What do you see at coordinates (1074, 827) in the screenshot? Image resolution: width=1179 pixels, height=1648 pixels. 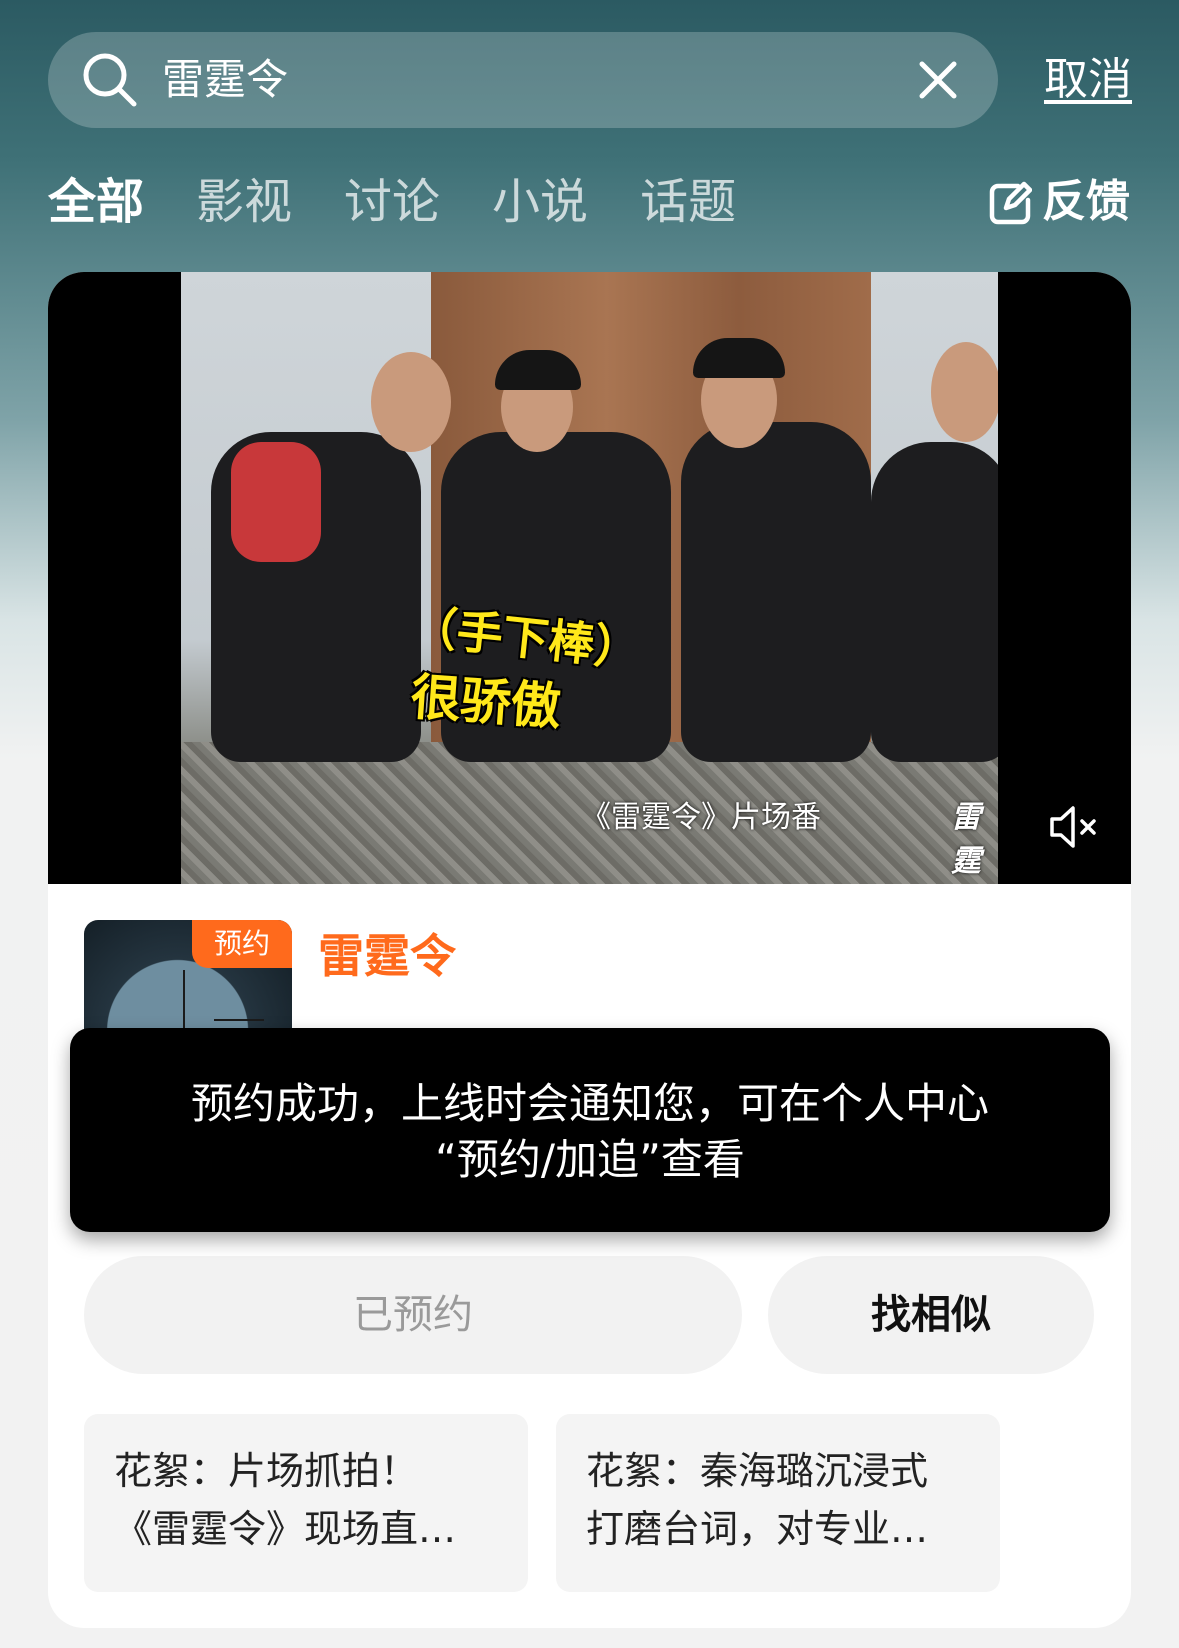 I see `mute-icon` at bounding box center [1074, 827].